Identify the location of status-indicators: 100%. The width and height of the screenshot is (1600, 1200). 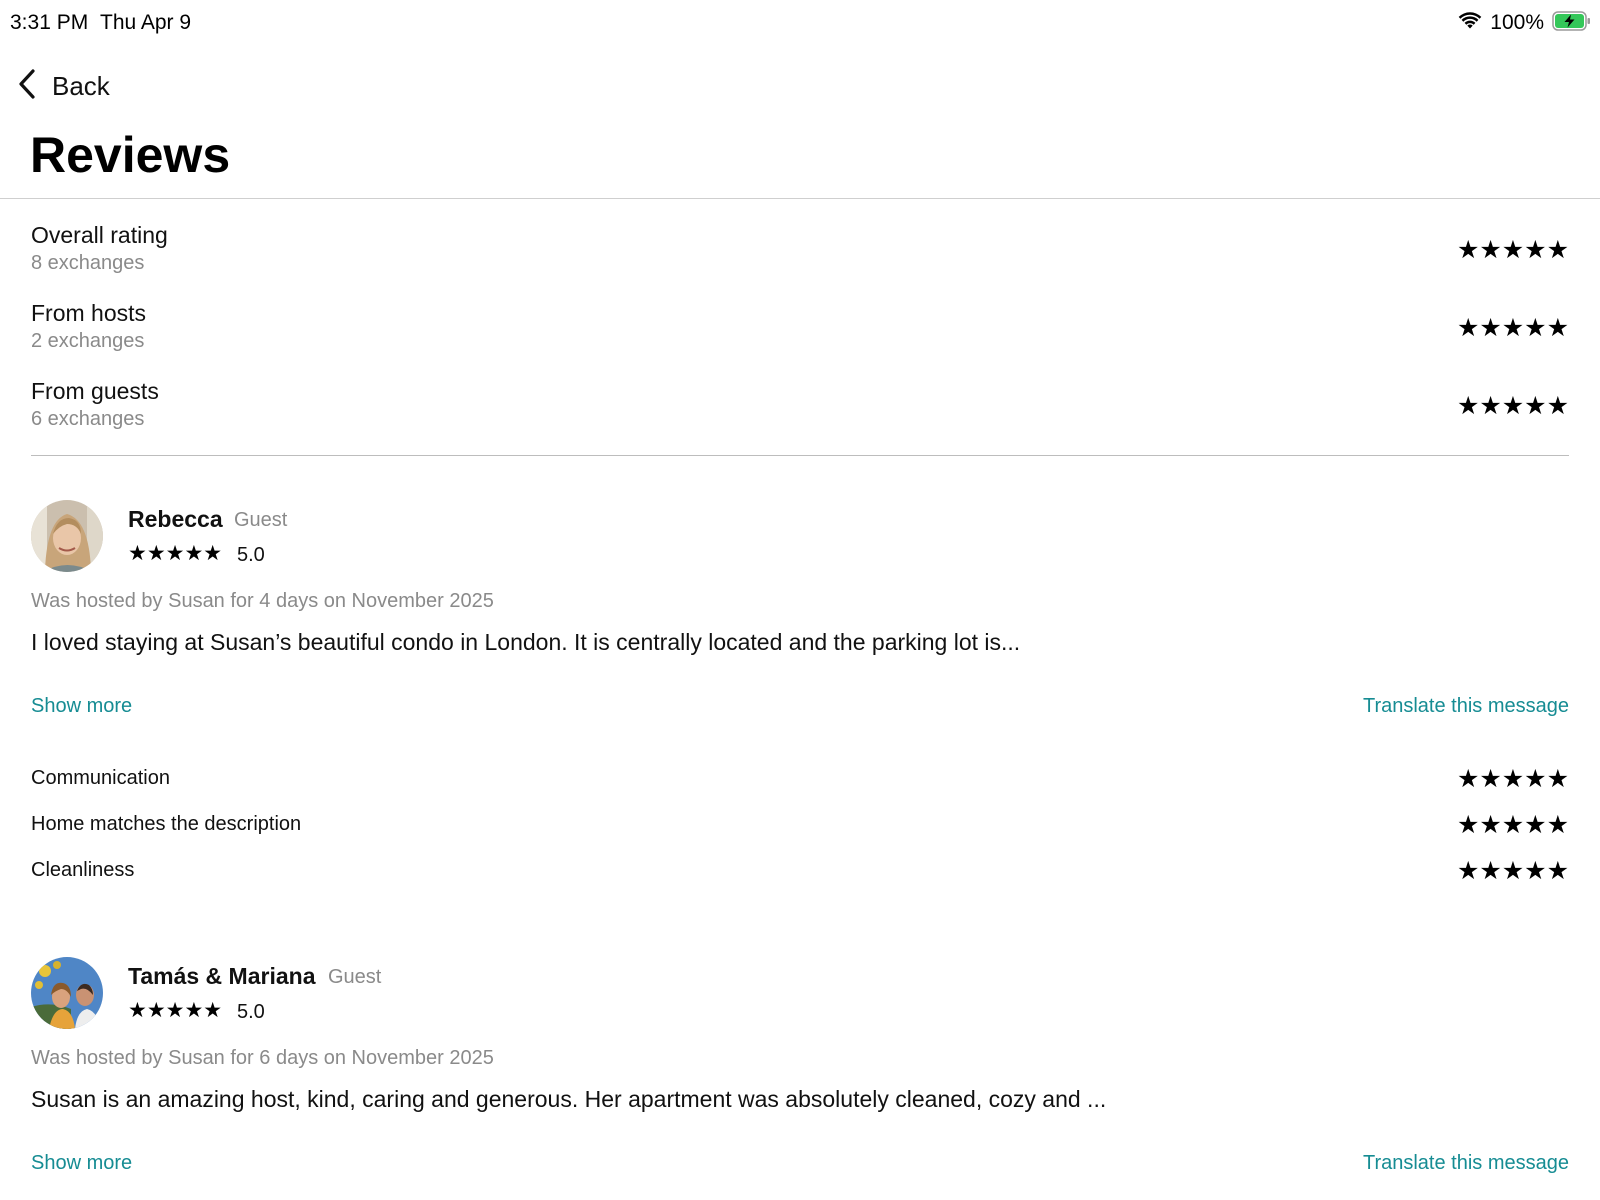
(1525, 23).